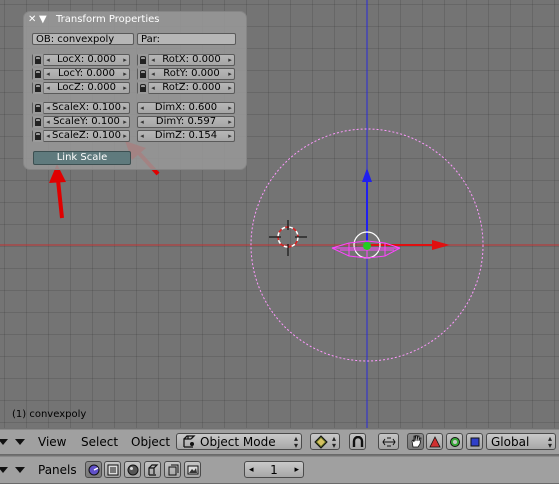 This screenshot has height=484, width=559. What do you see at coordinates (150, 442) in the screenshot?
I see `menu-object: Object` at bounding box center [150, 442].